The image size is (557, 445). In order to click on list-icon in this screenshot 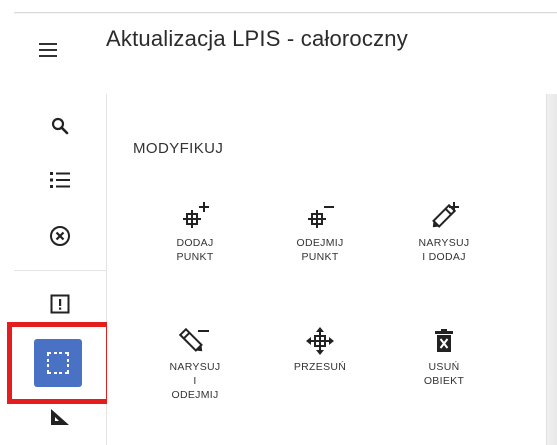, I will do `click(60, 180)`.